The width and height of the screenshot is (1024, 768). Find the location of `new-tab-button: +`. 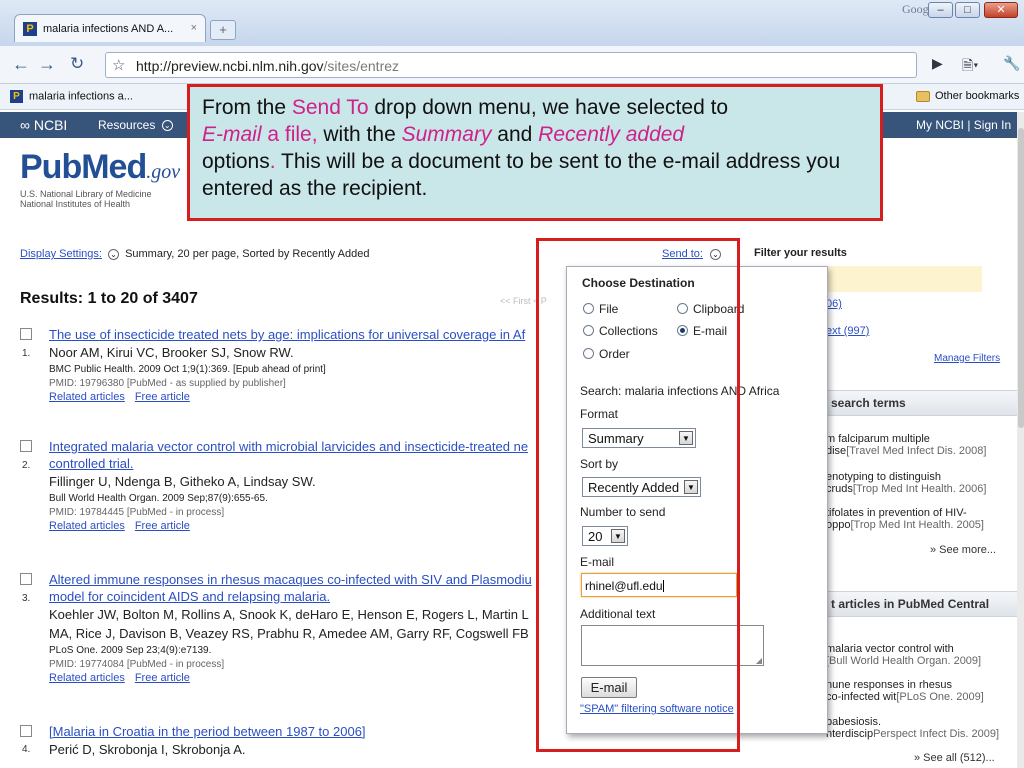

new-tab-button: + is located at coordinates (223, 30).